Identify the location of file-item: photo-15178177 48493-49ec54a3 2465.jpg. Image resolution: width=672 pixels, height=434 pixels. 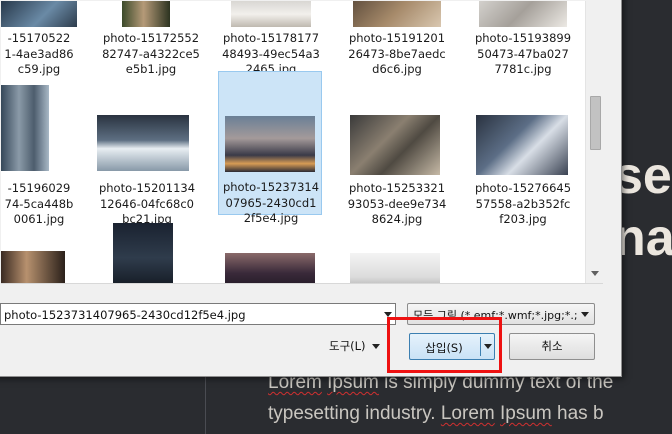
(271, 41).